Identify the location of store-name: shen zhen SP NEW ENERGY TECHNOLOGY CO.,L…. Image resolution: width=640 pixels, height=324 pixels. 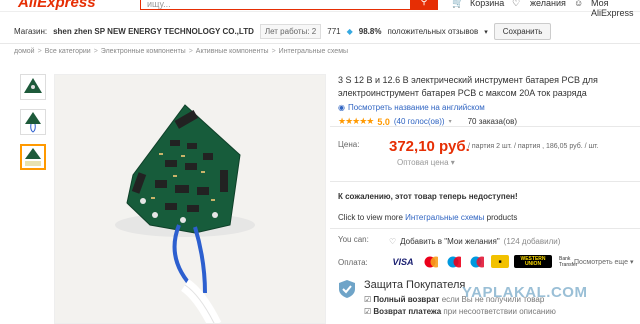
(153, 31).